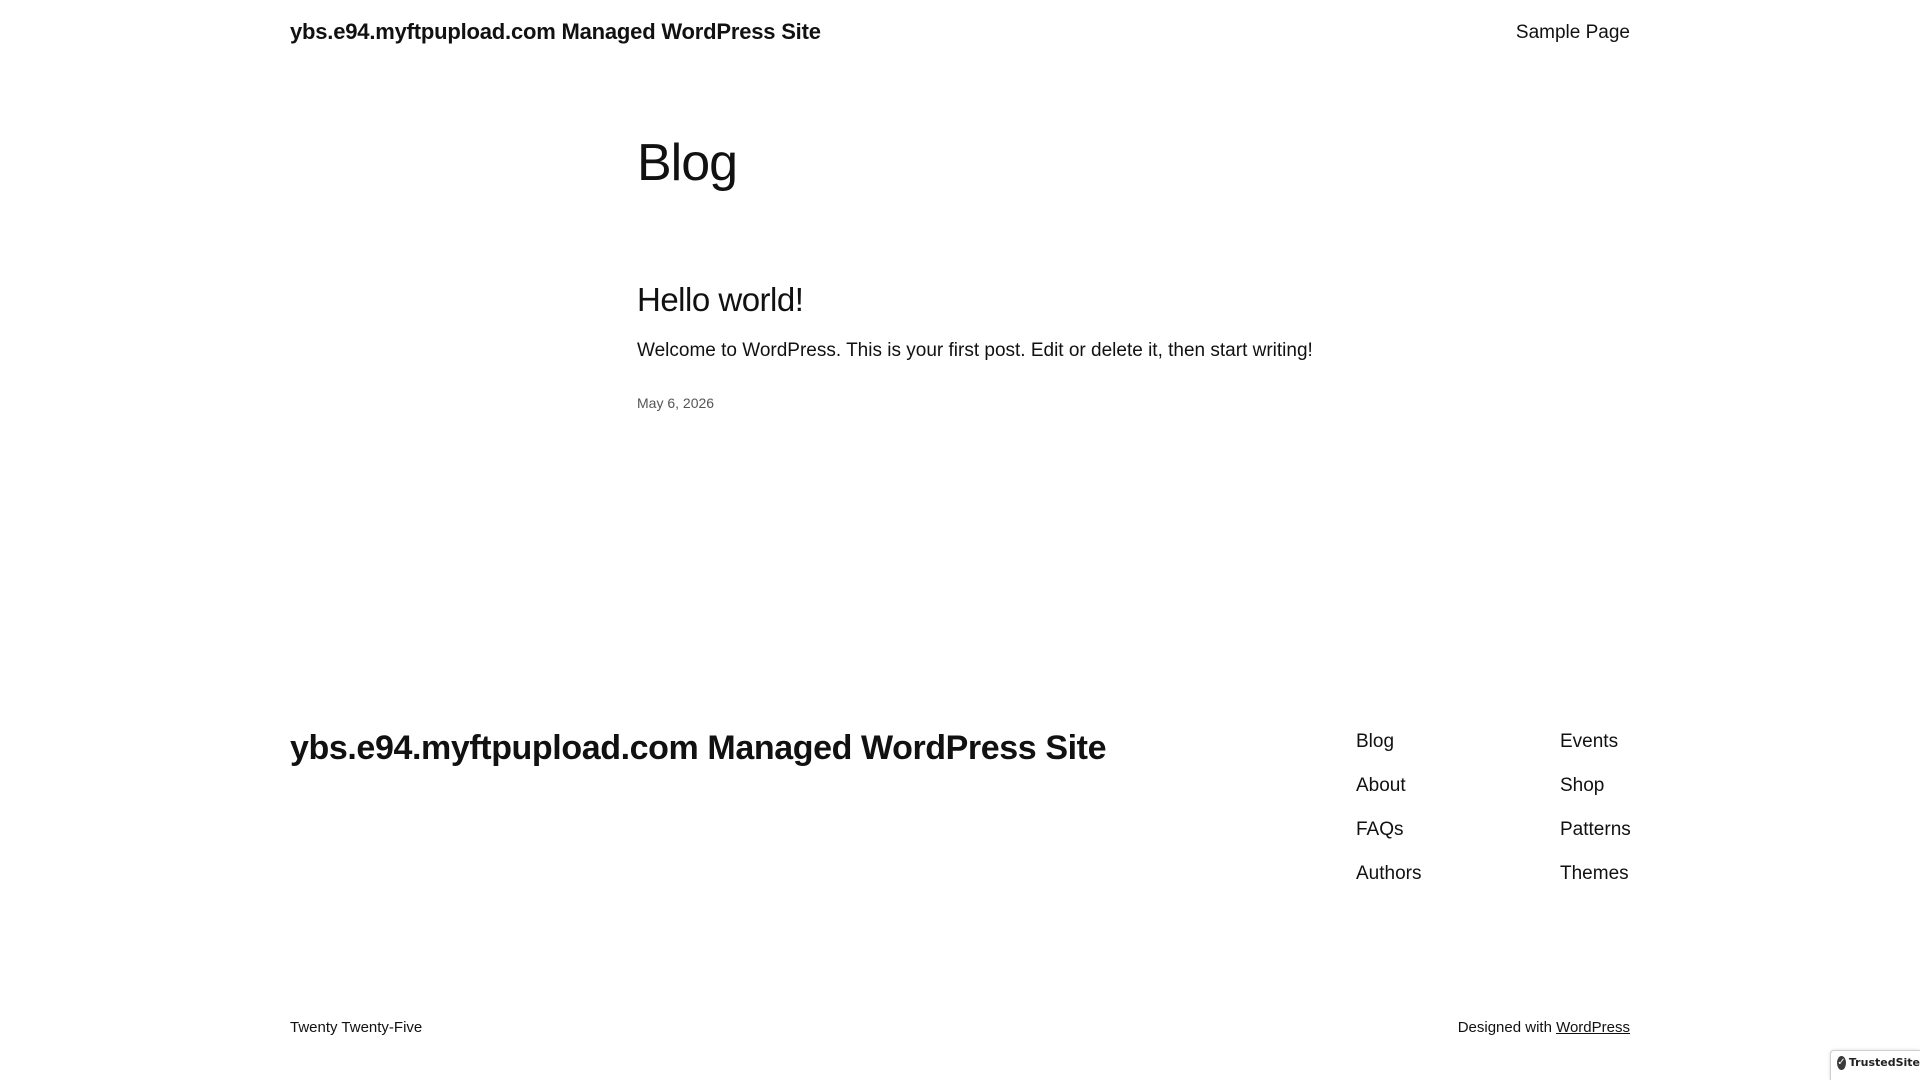 This screenshot has height=1080, width=1920. I want to click on page-title: Blog, so click(687, 163).